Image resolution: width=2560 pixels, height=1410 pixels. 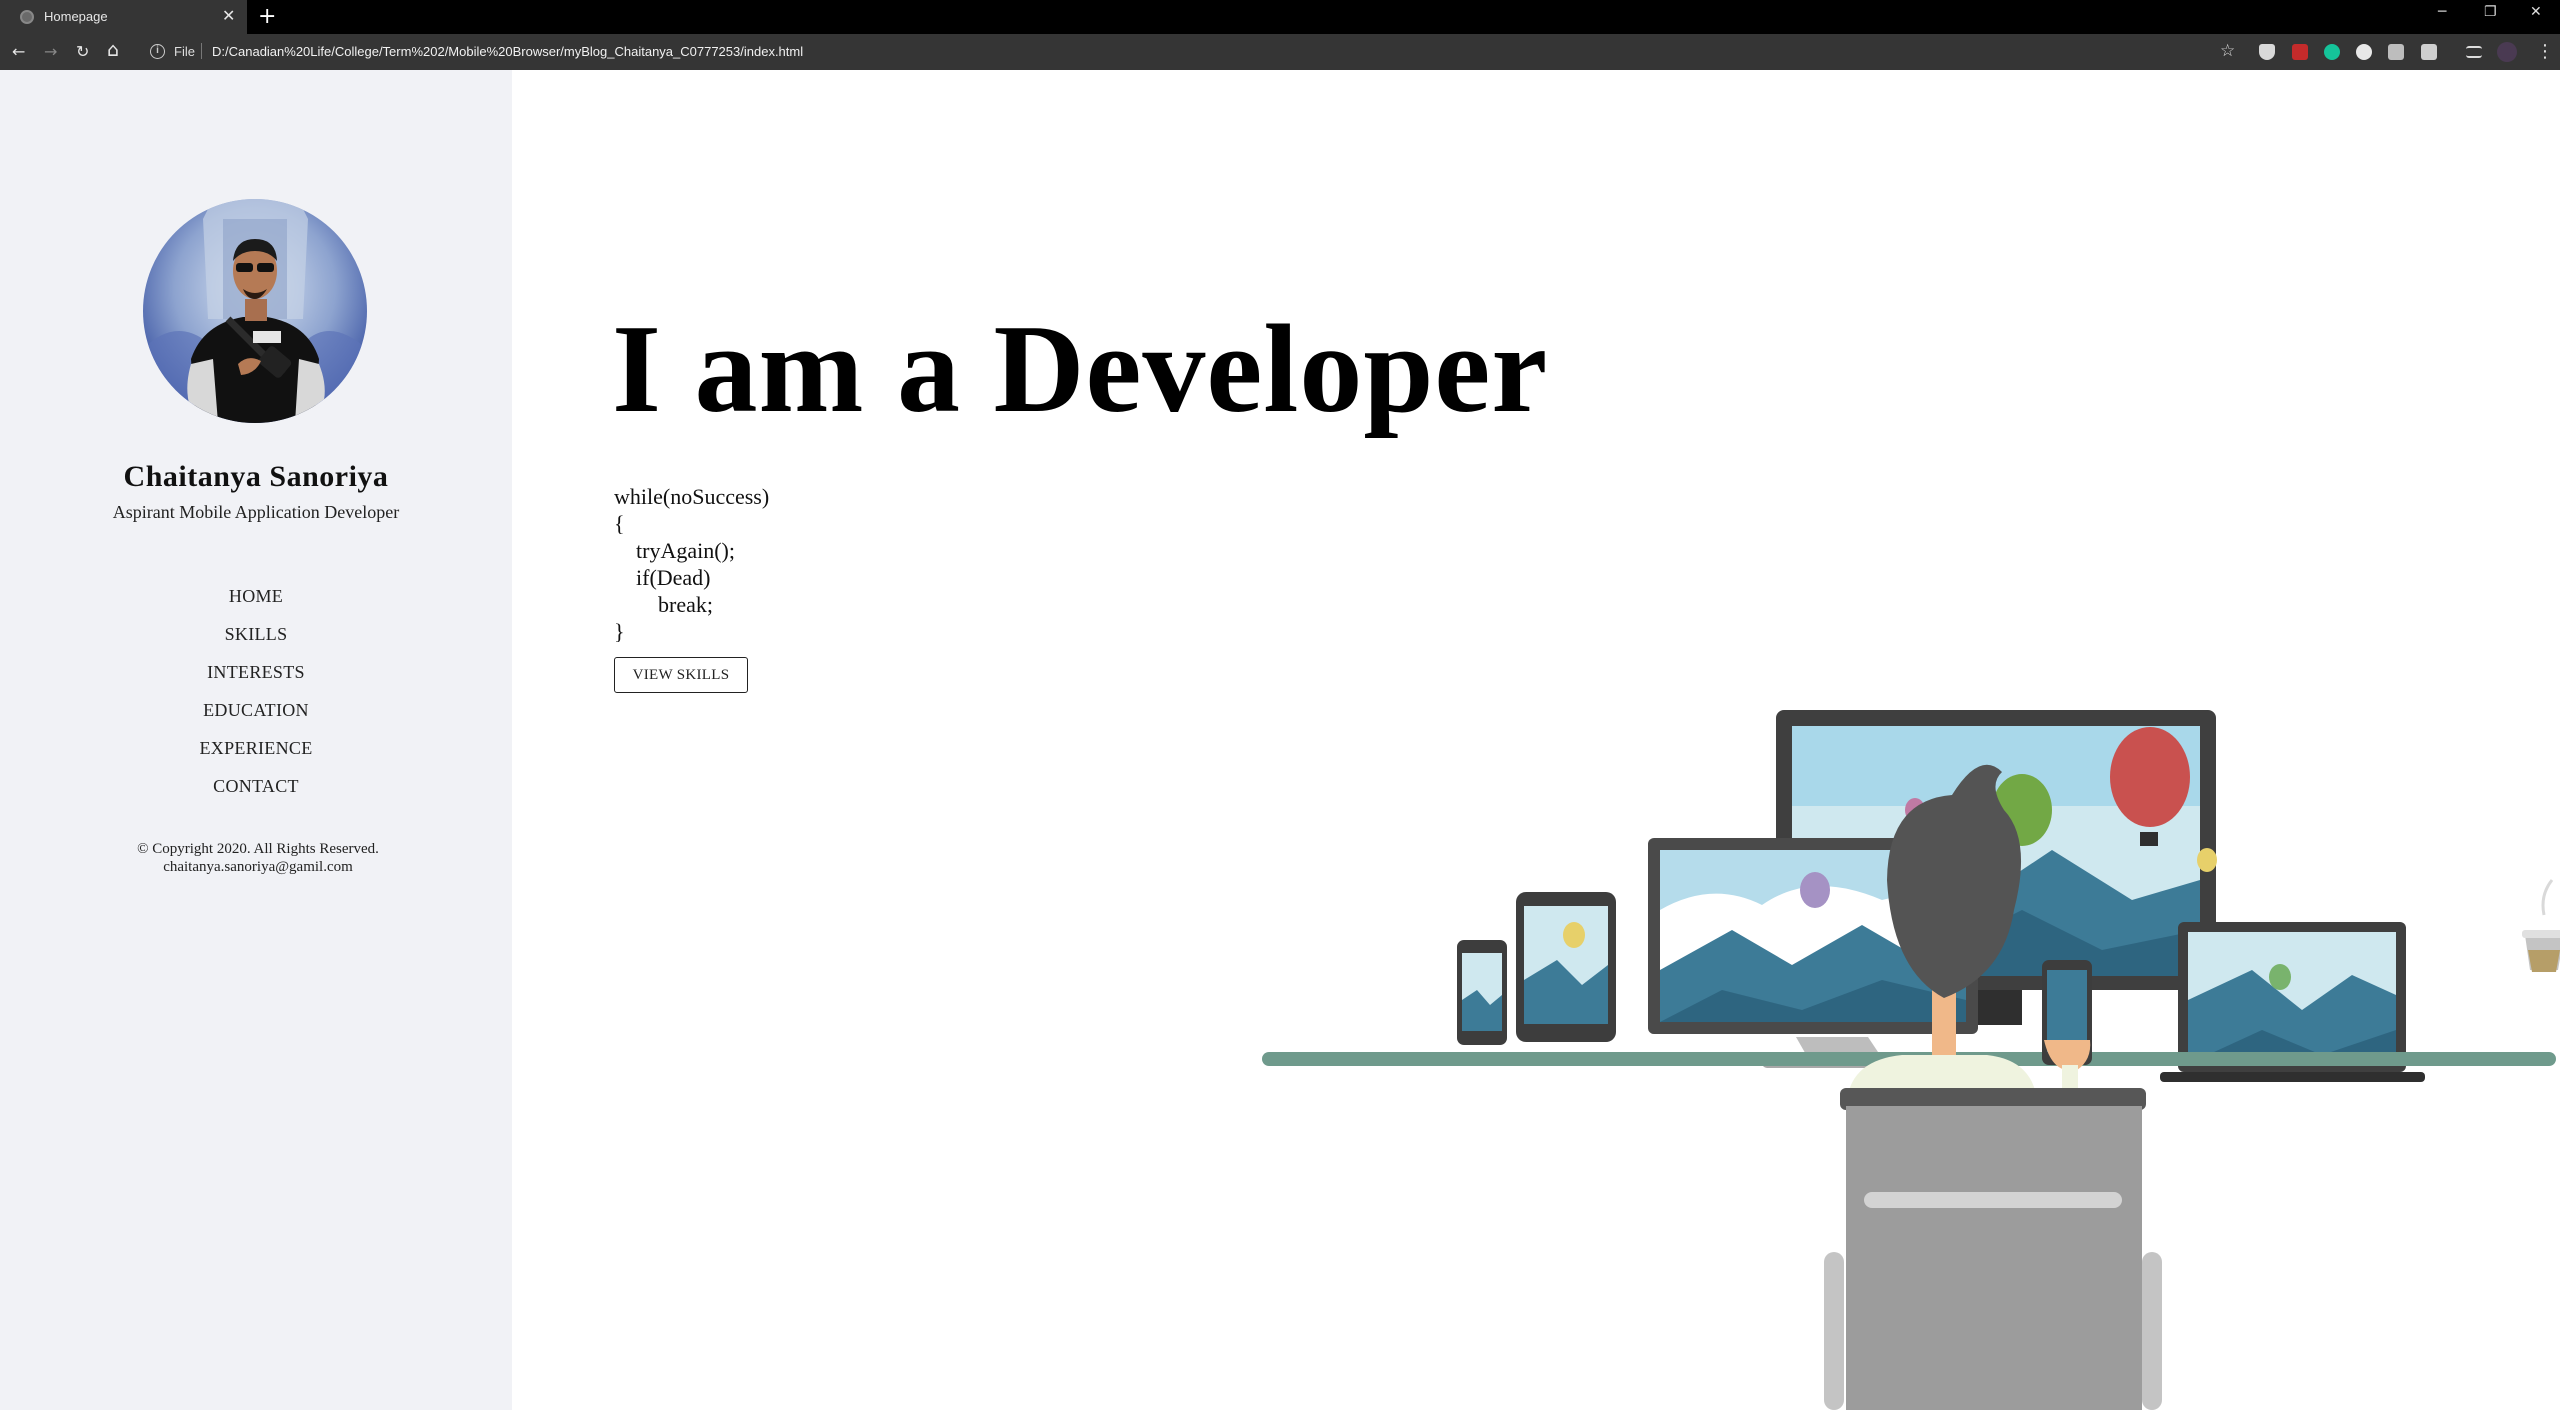 I want to click on code-line: {, so click(x=619, y=523).